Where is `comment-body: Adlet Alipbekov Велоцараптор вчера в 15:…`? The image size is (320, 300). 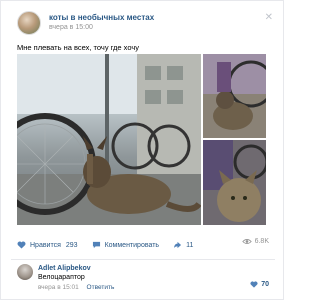
comment-body: Adlet Alipbekov Велоцараптор вчера в 15:… is located at coordinates (76, 278).